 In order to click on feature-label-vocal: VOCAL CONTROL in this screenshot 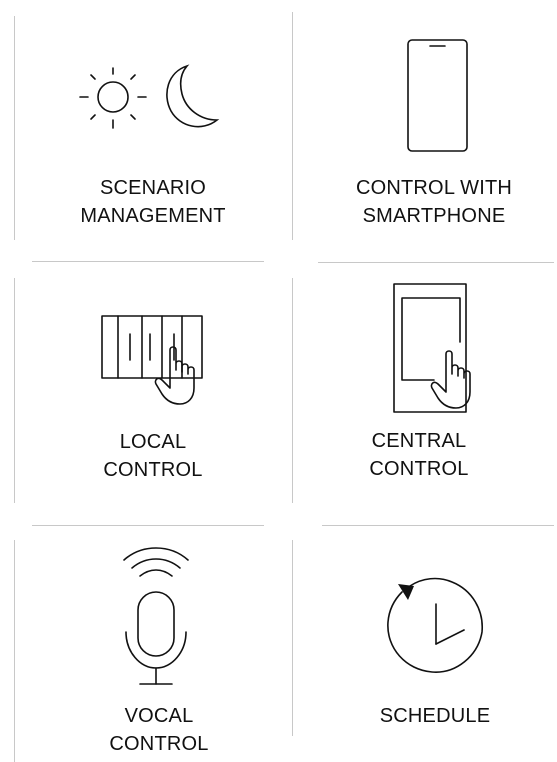, I will do `click(159, 730)`.